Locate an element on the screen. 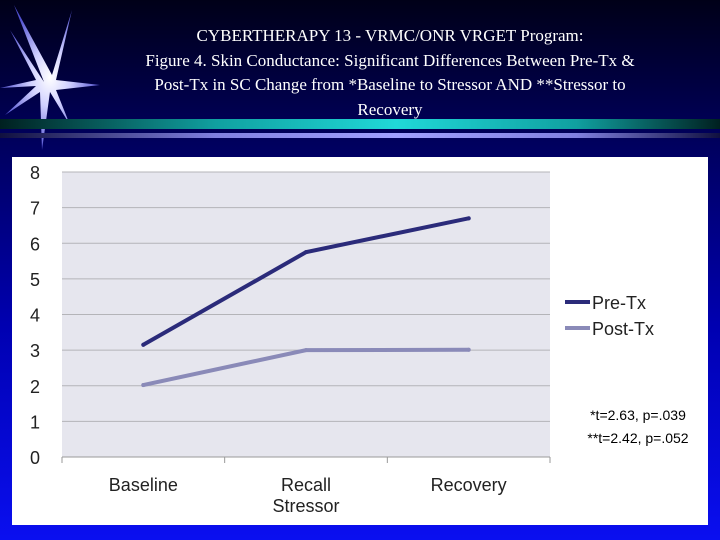  divider-bar-teal is located at coordinates (360, 124).